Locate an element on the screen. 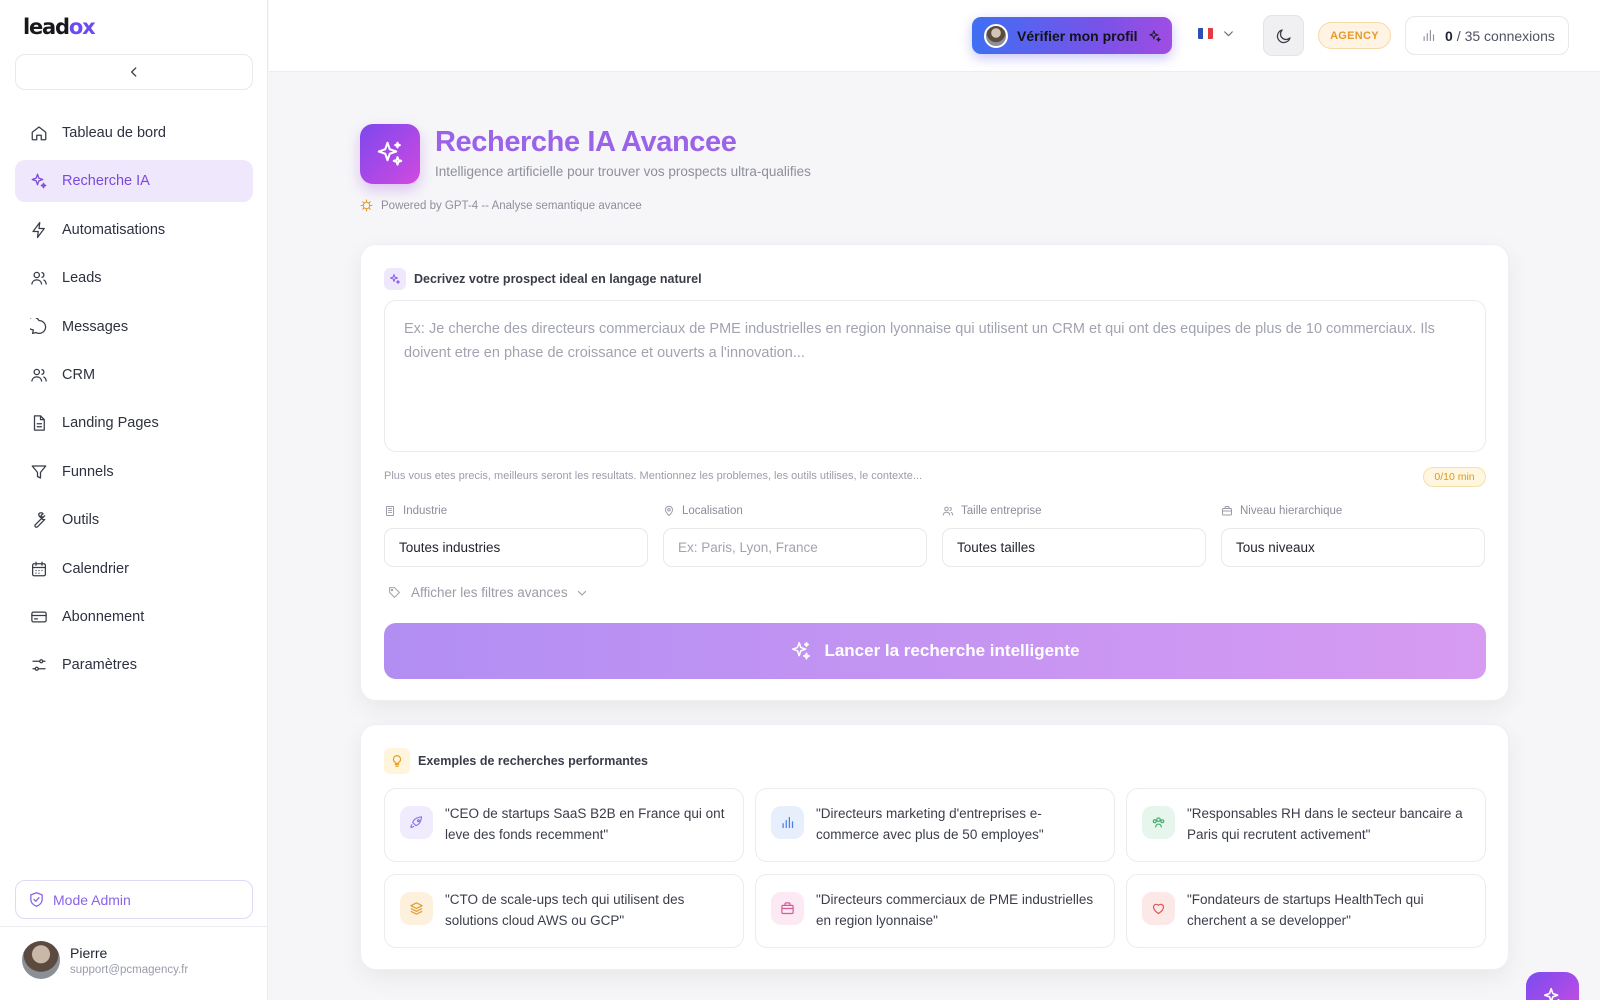 The image size is (1600, 1000). sidebar-item-label: CRM is located at coordinates (79, 374).